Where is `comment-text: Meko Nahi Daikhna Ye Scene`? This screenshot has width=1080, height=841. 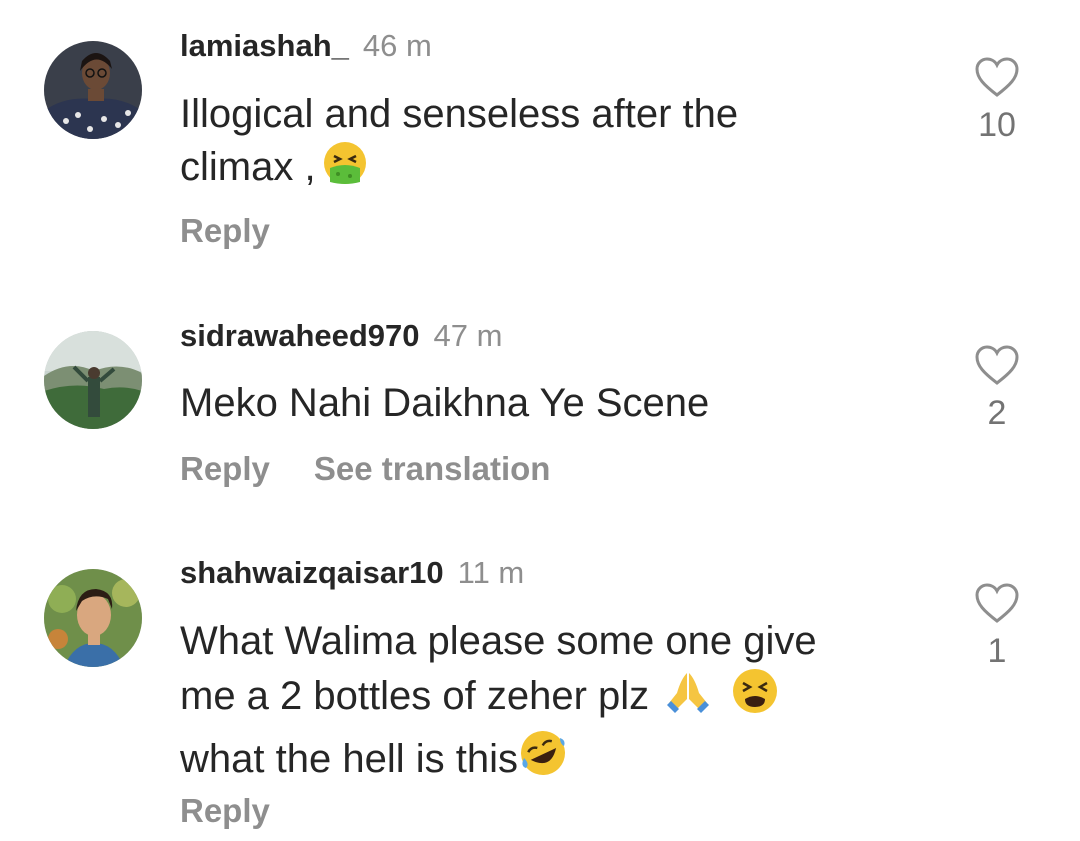
comment-text: Meko Nahi Daikhna Ye Scene is located at coordinates (540, 403).